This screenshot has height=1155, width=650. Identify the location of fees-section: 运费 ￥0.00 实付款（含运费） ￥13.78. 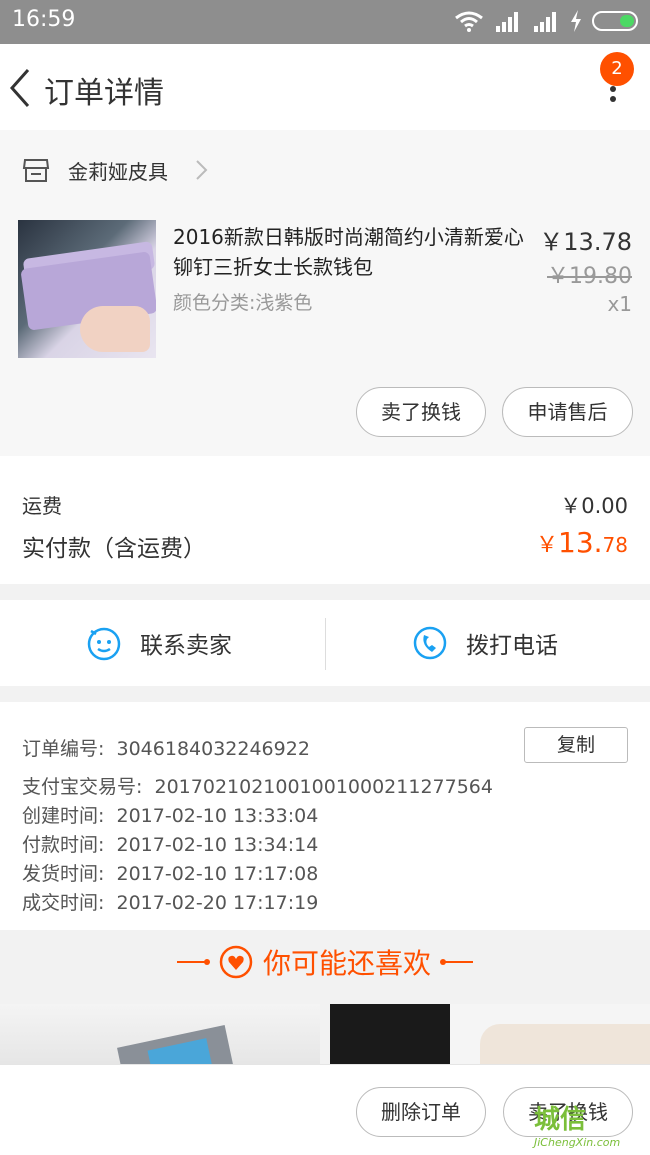
(325, 520).